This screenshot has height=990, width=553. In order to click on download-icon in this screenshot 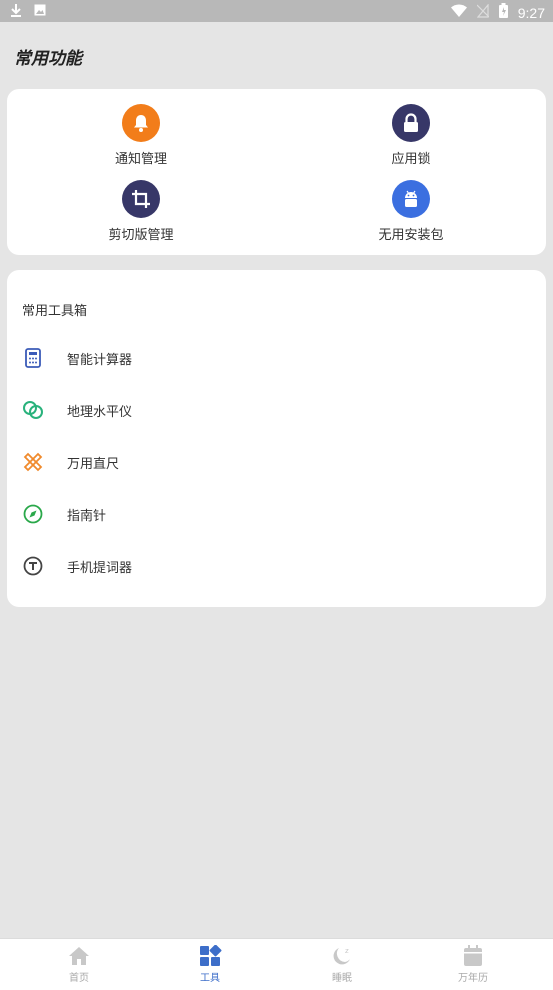, I will do `click(16, 12)`.